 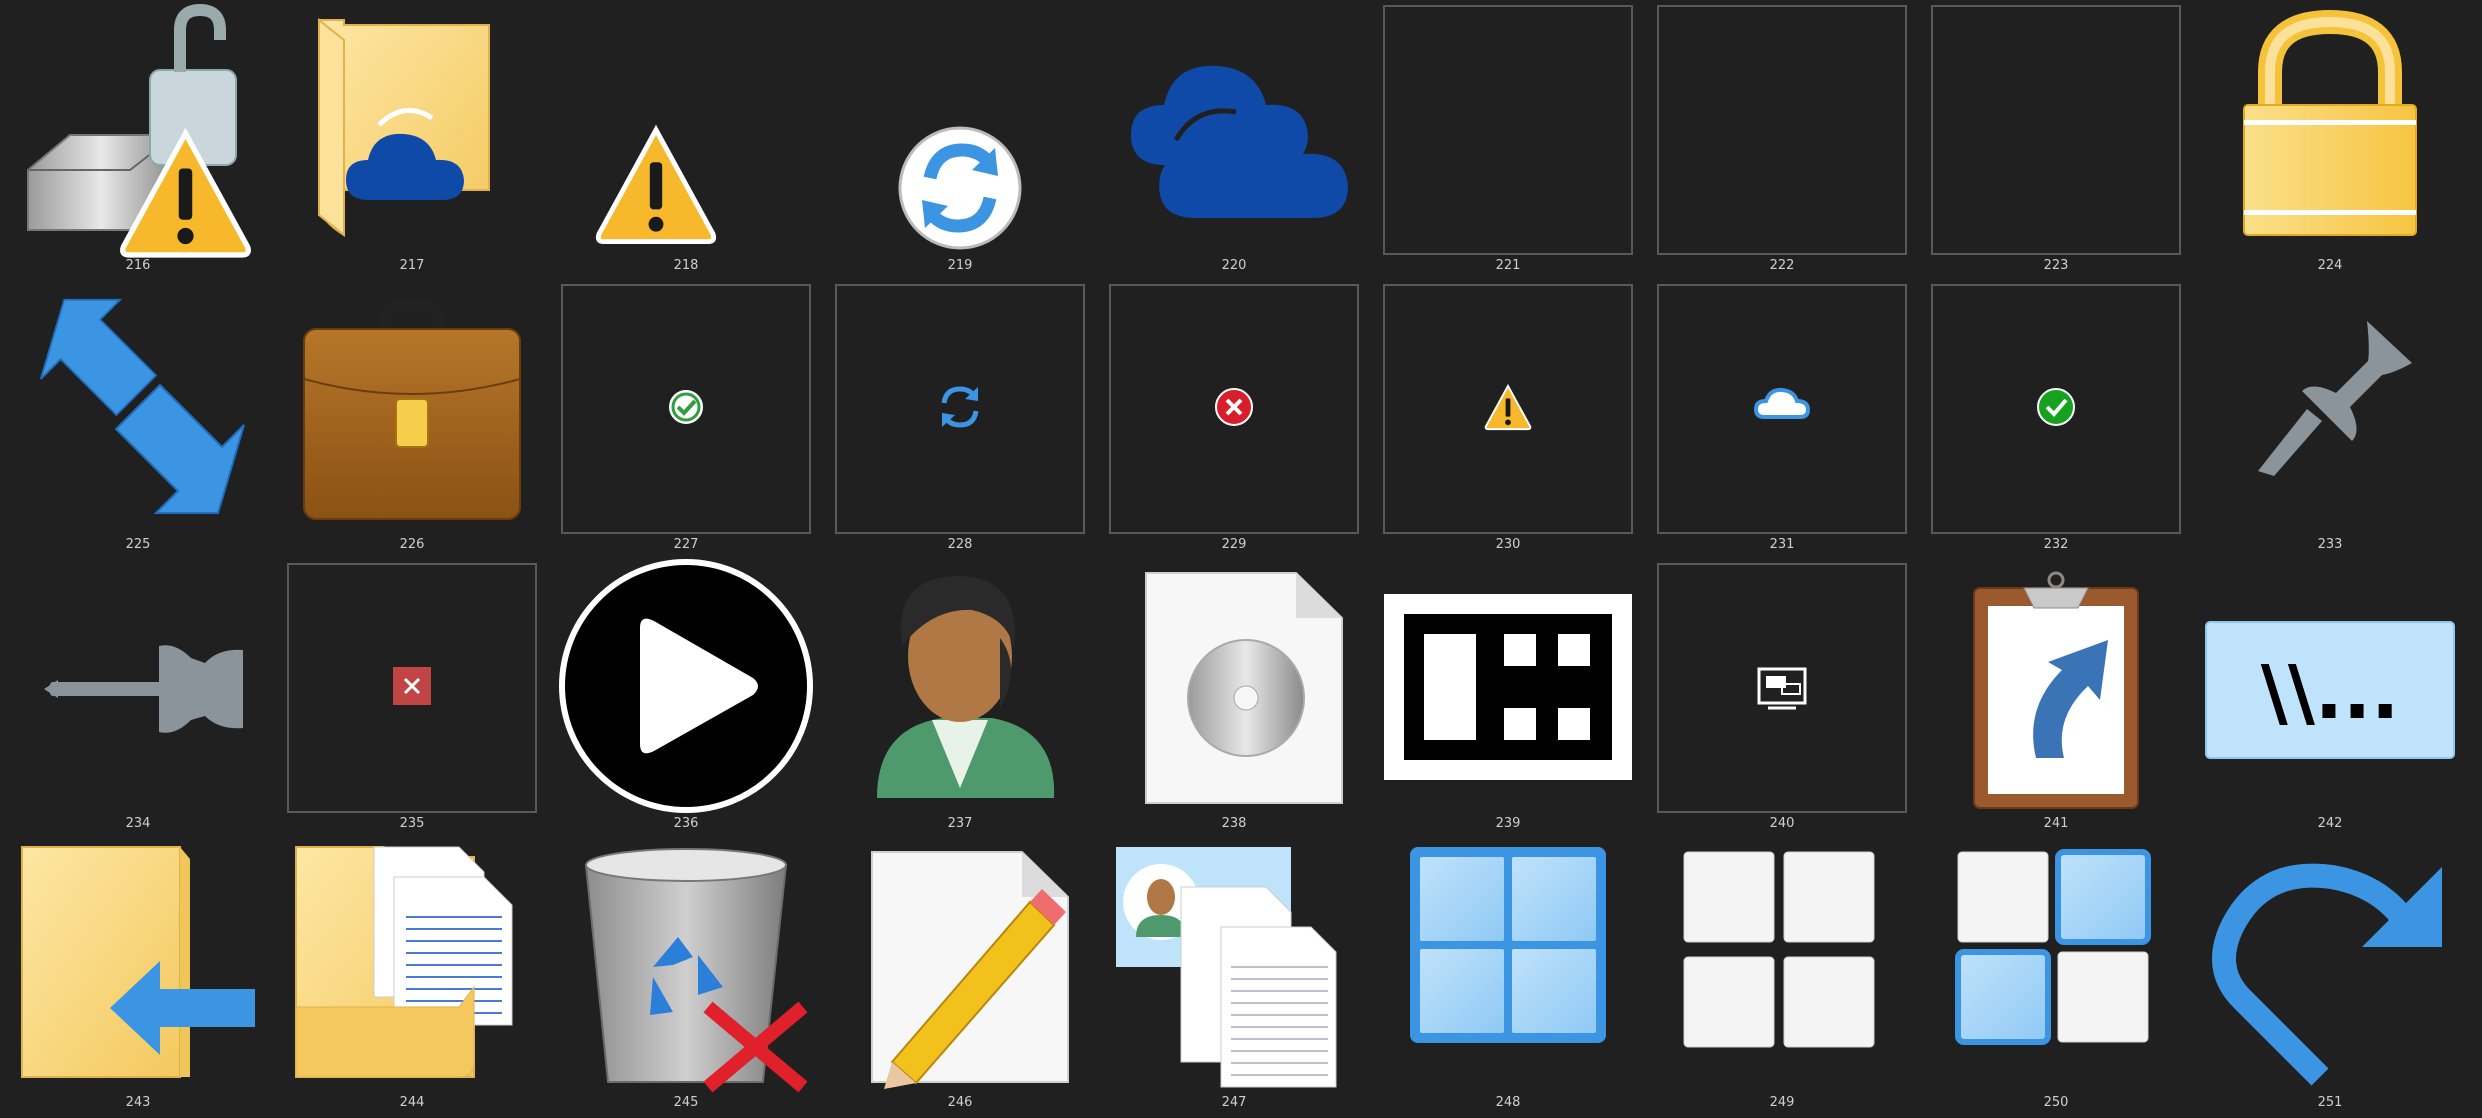 What do you see at coordinates (2056, 1102) in the screenshot?
I see `icon-number-label: 250` at bounding box center [2056, 1102].